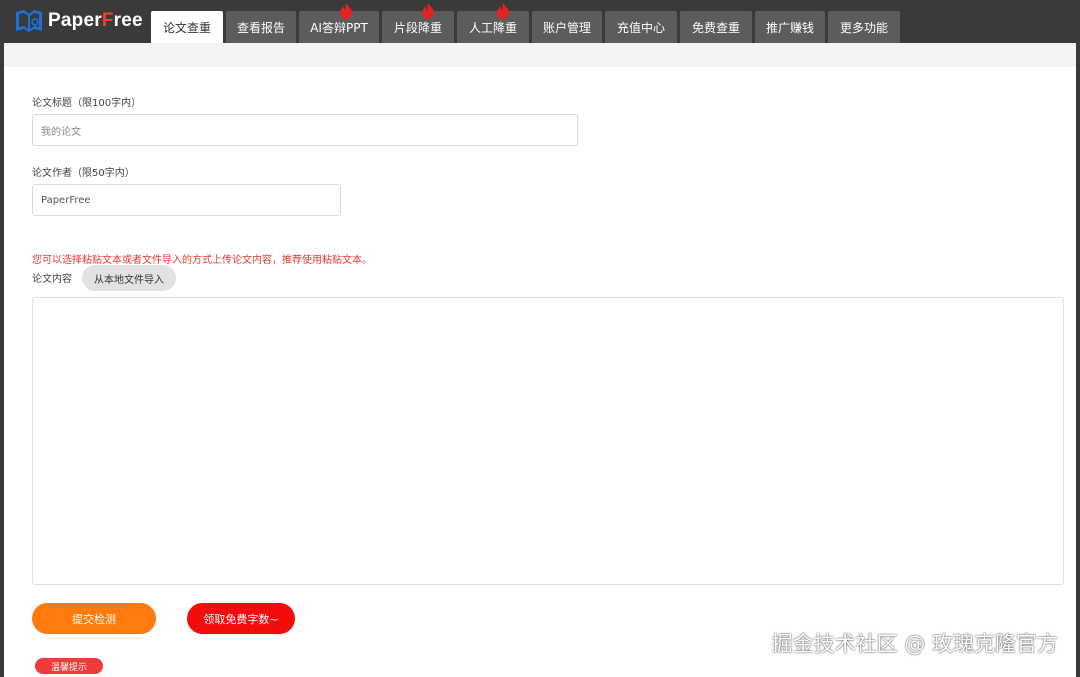 The height and width of the screenshot is (677, 1080). What do you see at coordinates (187, 27) in the screenshot?
I see `tab-paper-check: 论文查重` at bounding box center [187, 27].